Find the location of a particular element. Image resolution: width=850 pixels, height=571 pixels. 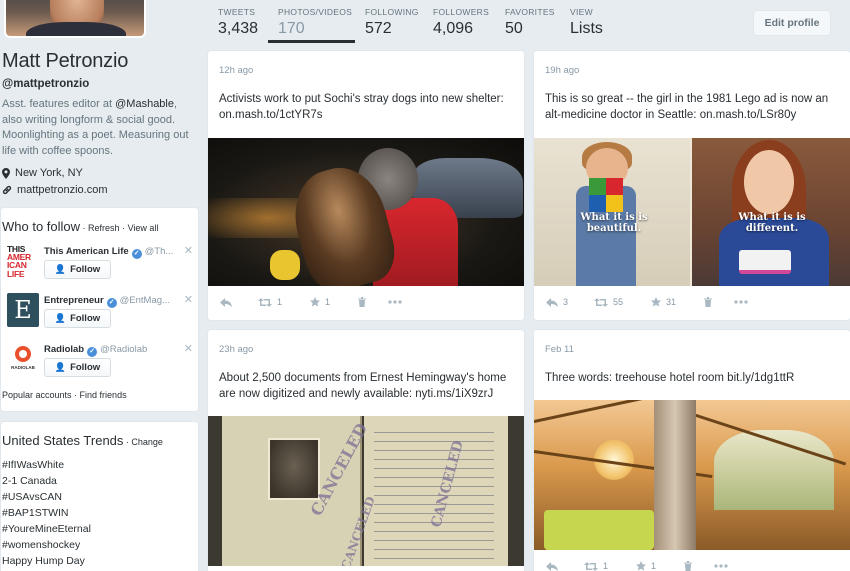

star-icon is located at coordinates (641, 566).